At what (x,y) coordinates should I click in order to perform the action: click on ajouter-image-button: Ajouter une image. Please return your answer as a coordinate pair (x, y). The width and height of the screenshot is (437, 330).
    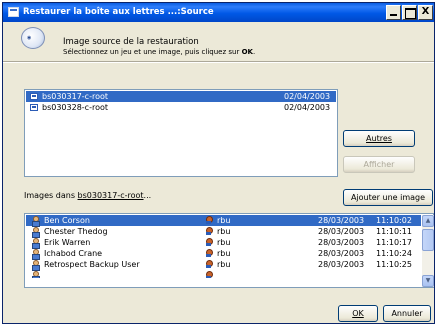
    Looking at the image, I should click on (388, 197).